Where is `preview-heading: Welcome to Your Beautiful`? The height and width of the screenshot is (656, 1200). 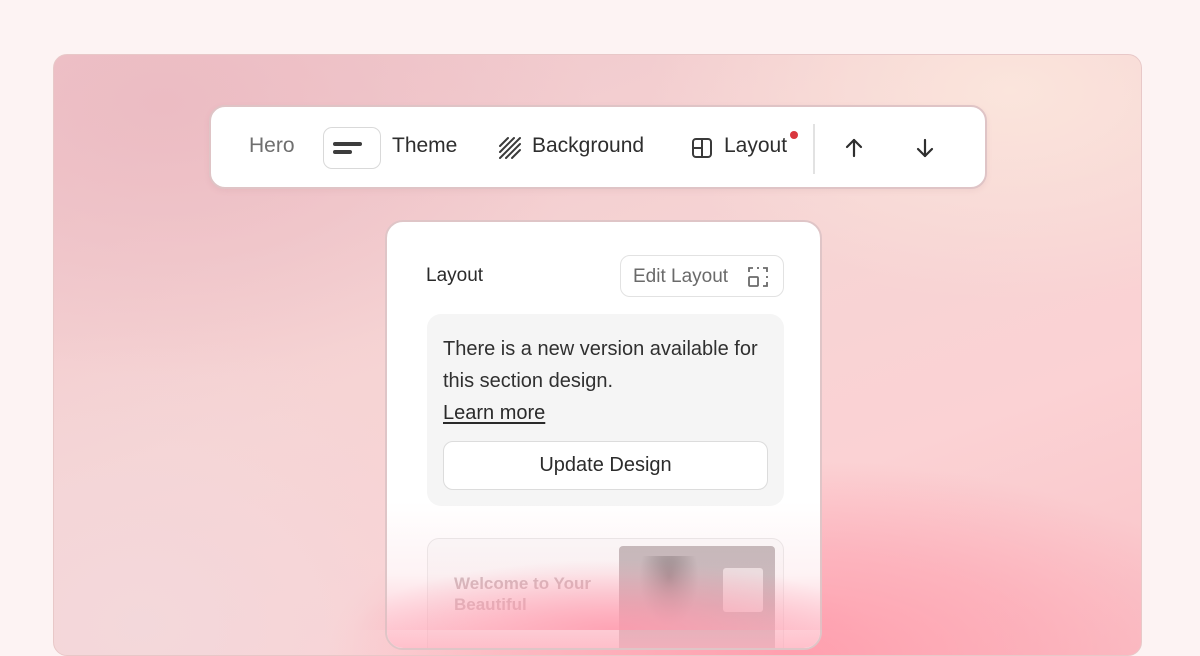 preview-heading: Welcome to Your Beautiful is located at coordinates (522, 594).